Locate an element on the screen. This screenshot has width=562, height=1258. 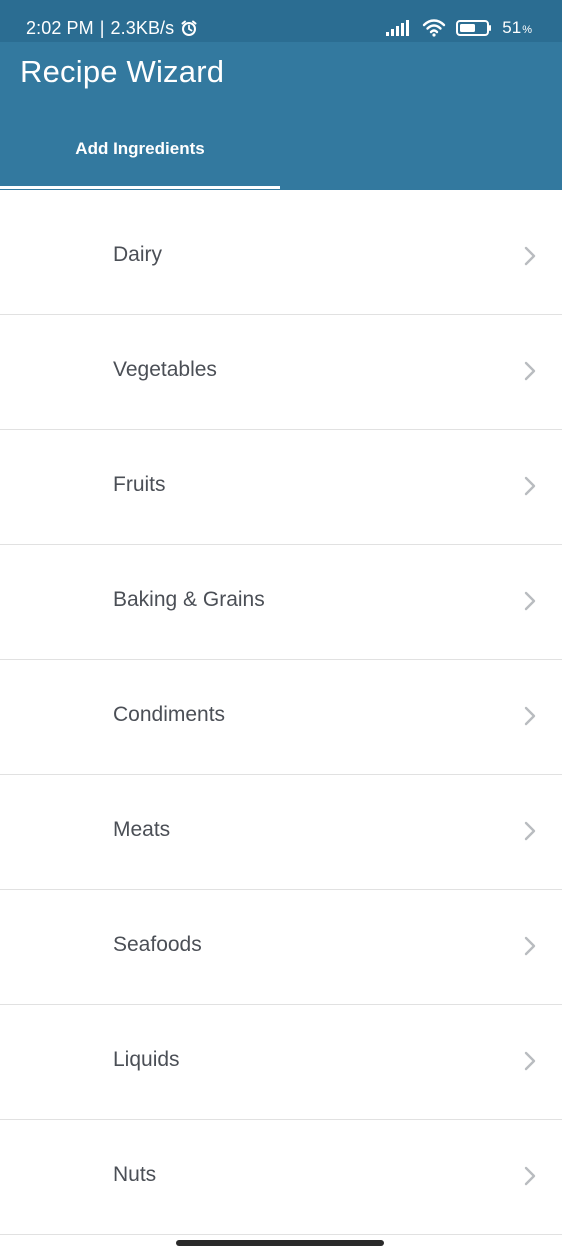
category-item-dairy: Dairy is located at coordinates (281, 257).